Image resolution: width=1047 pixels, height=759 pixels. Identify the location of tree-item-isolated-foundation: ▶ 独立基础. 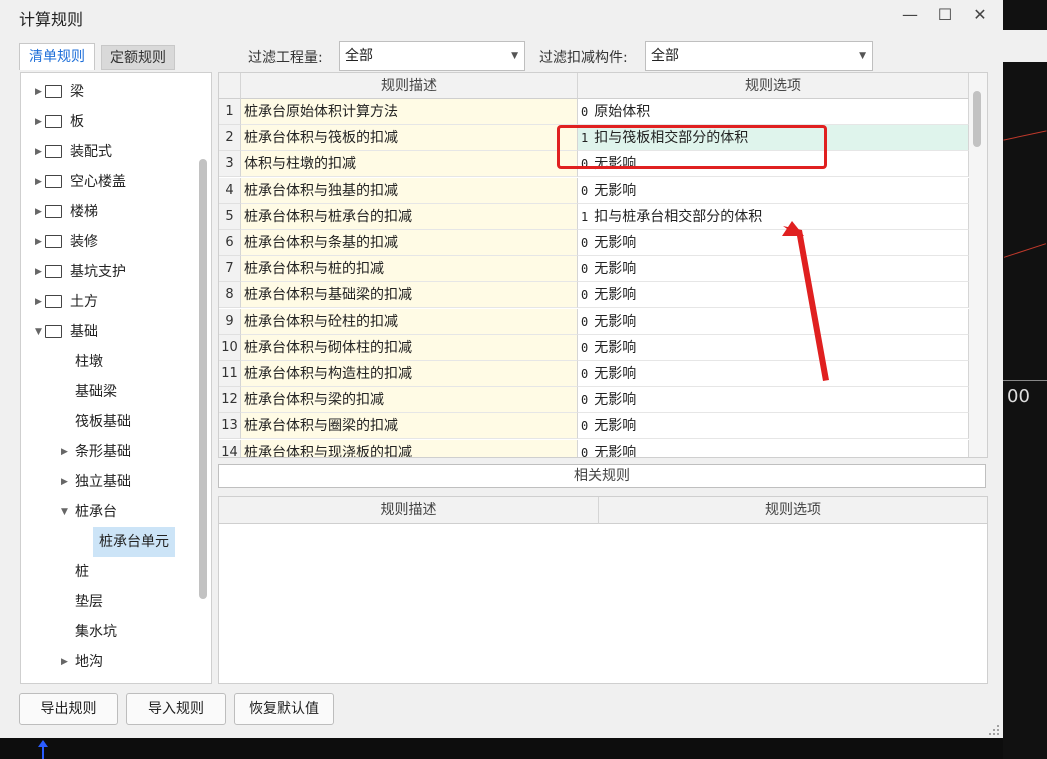
(96, 482).